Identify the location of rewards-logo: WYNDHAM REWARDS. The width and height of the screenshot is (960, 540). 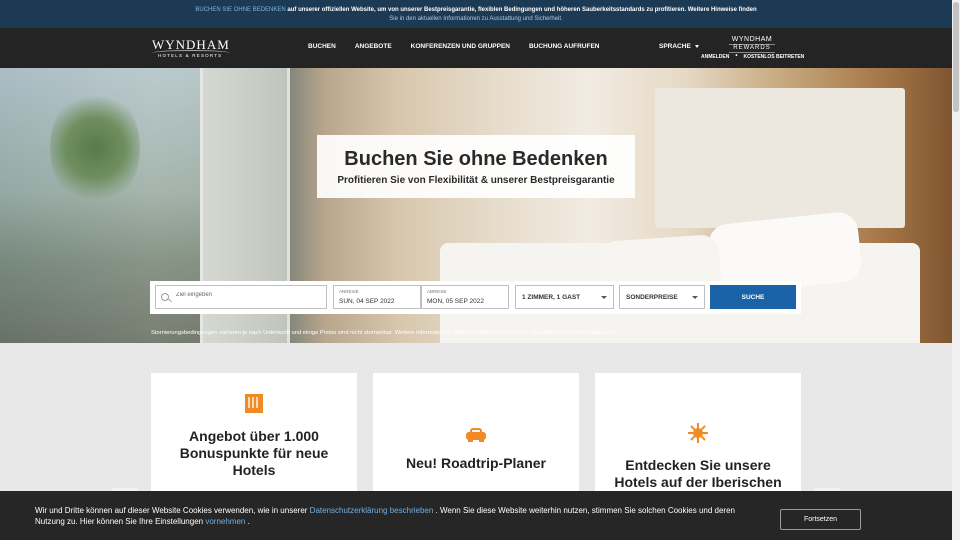
(752, 44).